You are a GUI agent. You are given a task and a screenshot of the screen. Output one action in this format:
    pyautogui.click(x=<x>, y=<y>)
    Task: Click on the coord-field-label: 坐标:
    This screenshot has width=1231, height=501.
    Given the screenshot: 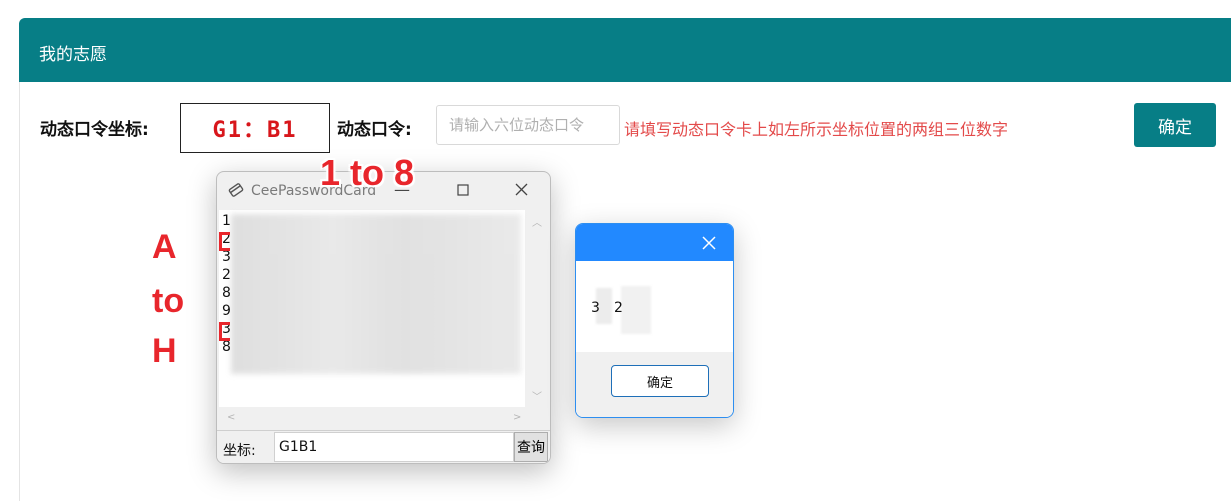 What is the action you would take?
    pyautogui.click(x=239, y=451)
    